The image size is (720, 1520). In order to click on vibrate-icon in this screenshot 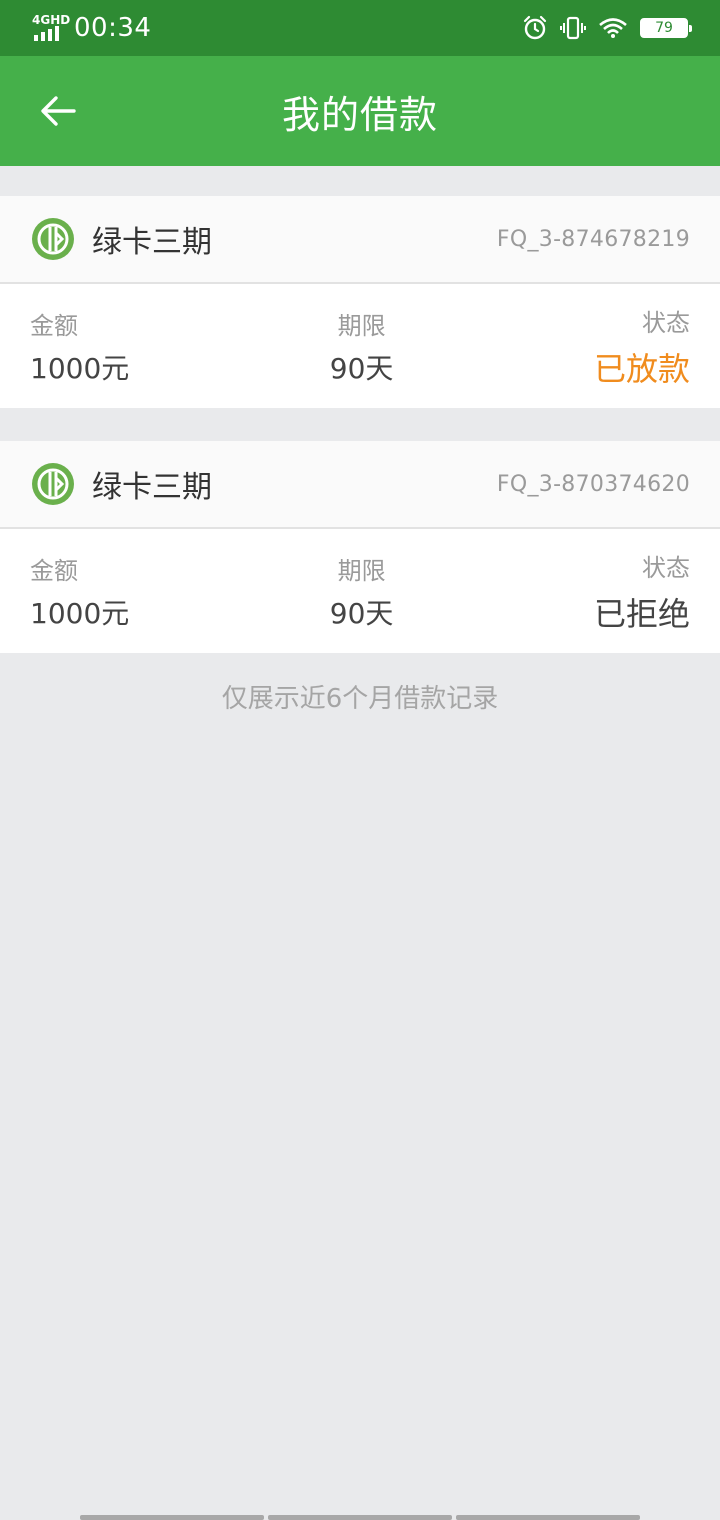, I will do `click(573, 28)`.